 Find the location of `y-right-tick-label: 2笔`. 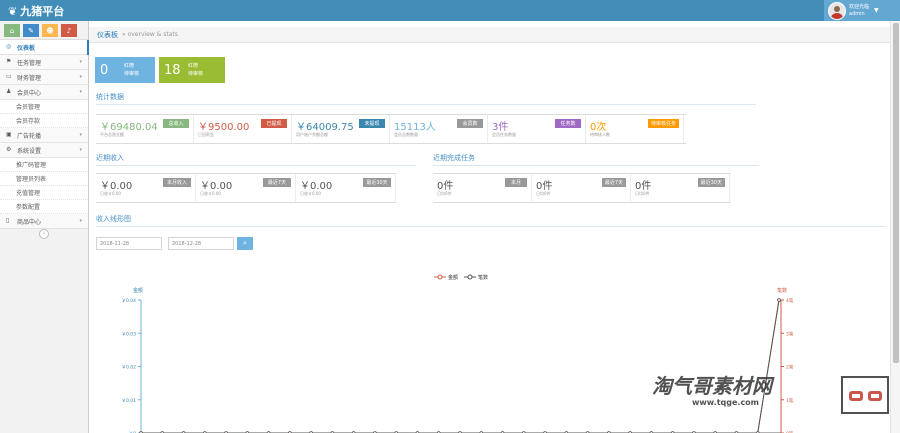

y-right-tick-label: 2笔 is located at coordinates (790, 367).